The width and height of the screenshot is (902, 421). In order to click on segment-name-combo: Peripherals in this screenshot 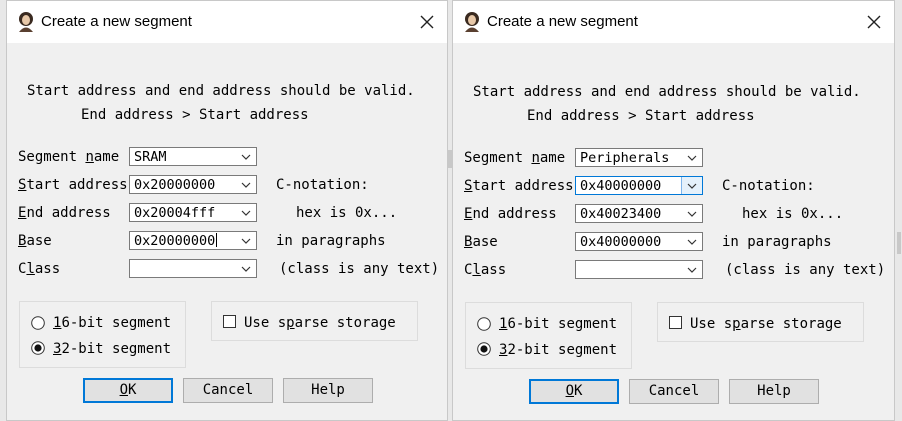, I will do `click(639, 157)`.